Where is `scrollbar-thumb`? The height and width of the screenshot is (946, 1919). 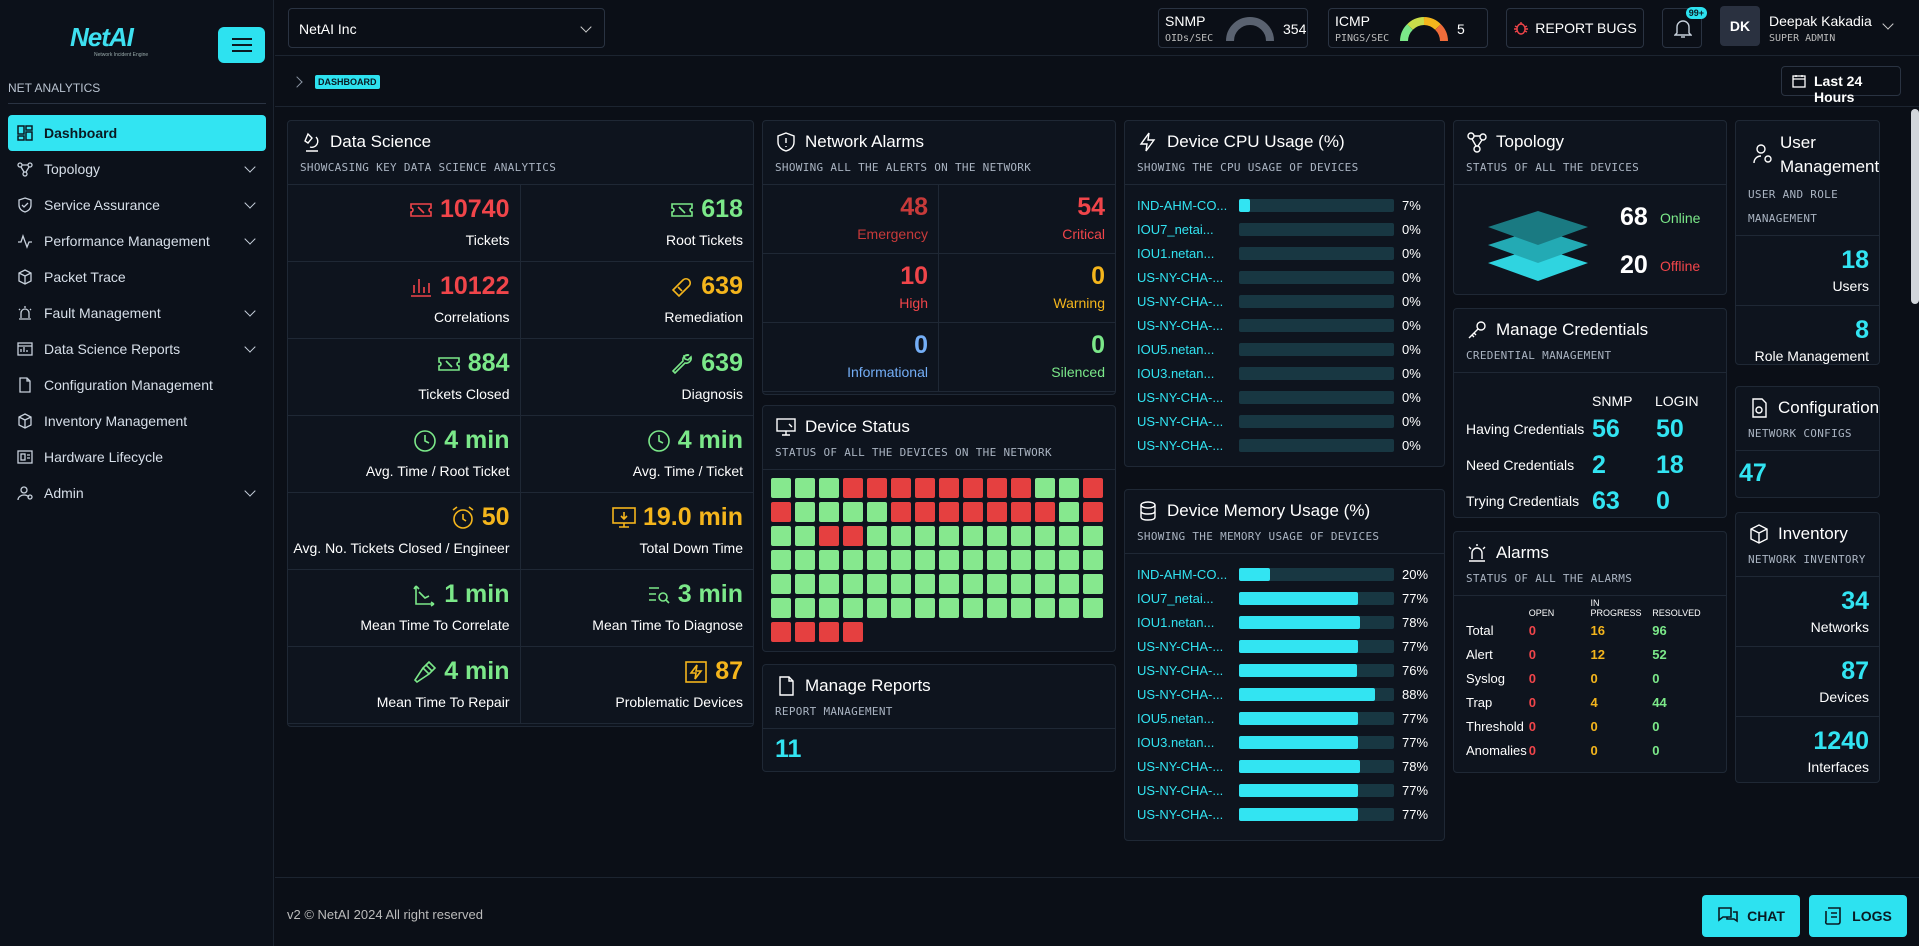
scrollbar-thumb is located at coordinates (1915, 206).